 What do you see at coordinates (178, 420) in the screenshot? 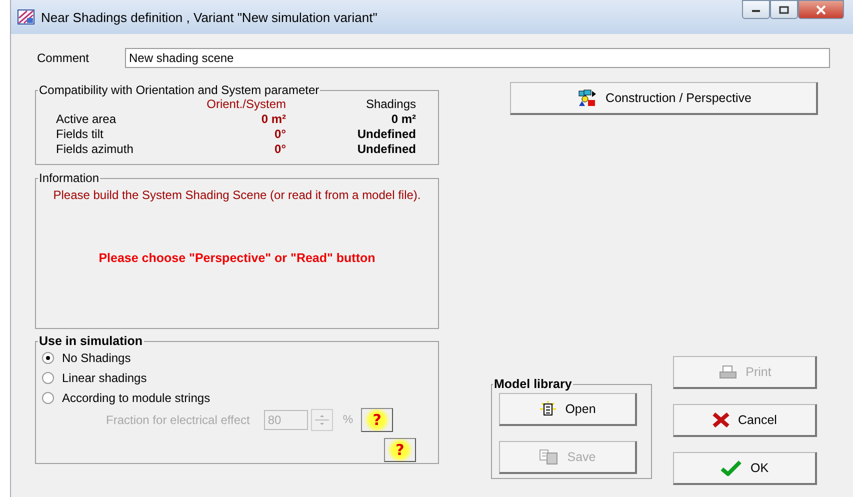
I see `fraction-label: Fraction for electrical effect` at bounding box center [178, 420].